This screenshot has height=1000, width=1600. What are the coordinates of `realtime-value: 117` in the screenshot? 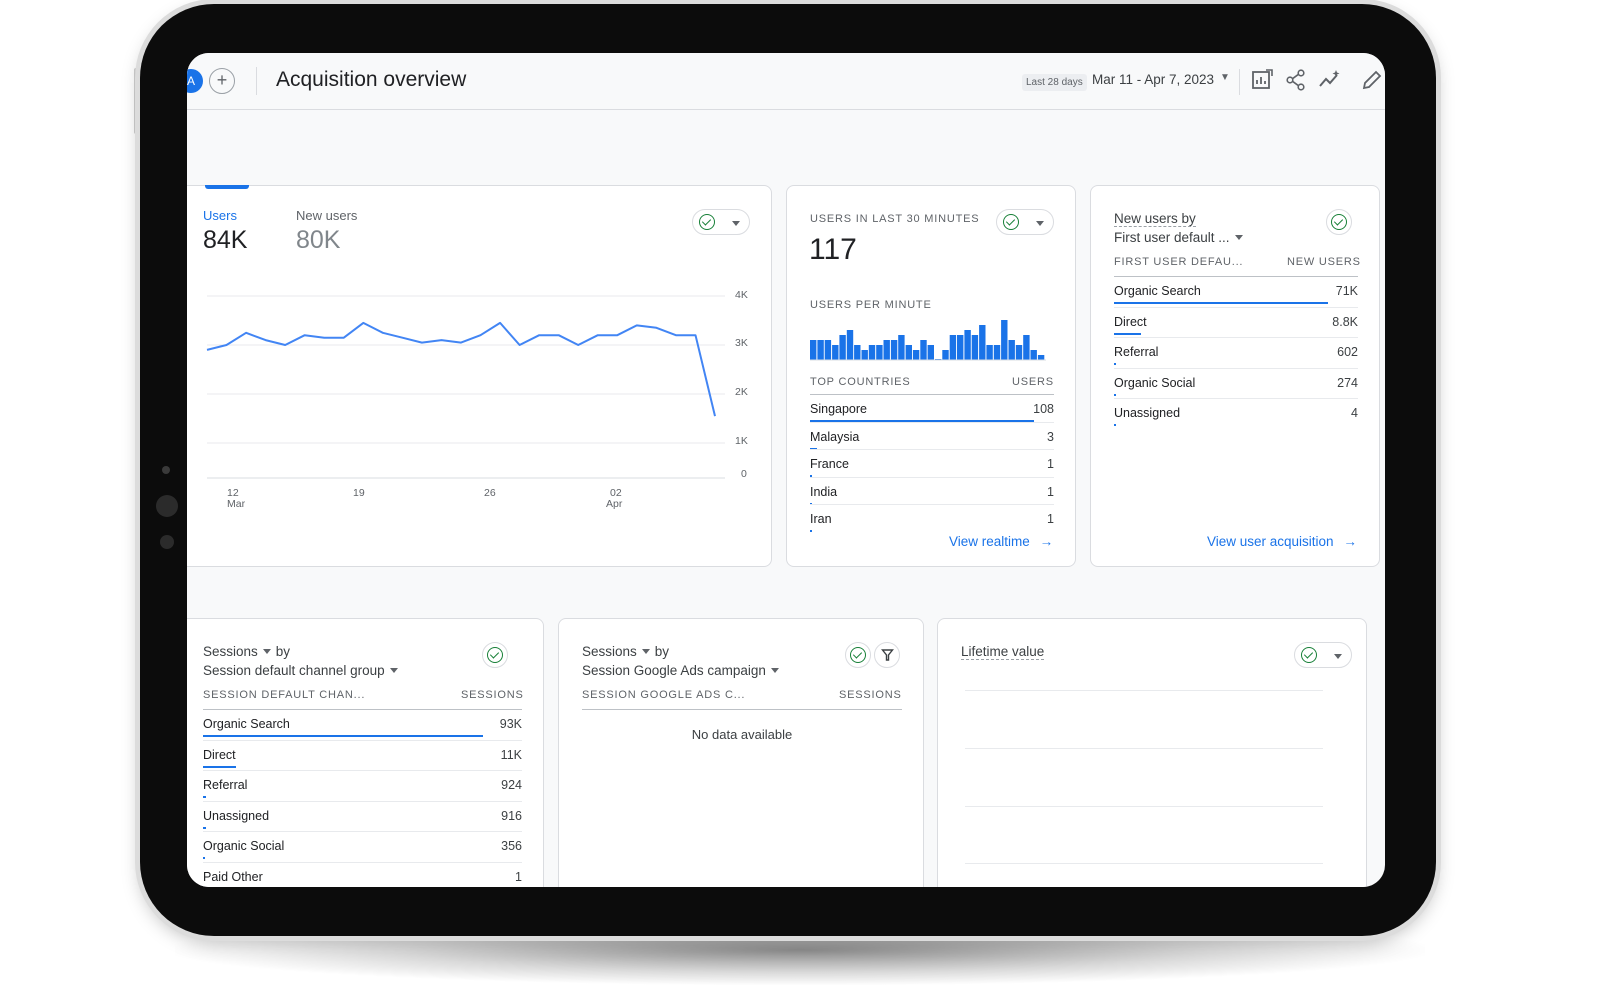 It's located at (833, 249).